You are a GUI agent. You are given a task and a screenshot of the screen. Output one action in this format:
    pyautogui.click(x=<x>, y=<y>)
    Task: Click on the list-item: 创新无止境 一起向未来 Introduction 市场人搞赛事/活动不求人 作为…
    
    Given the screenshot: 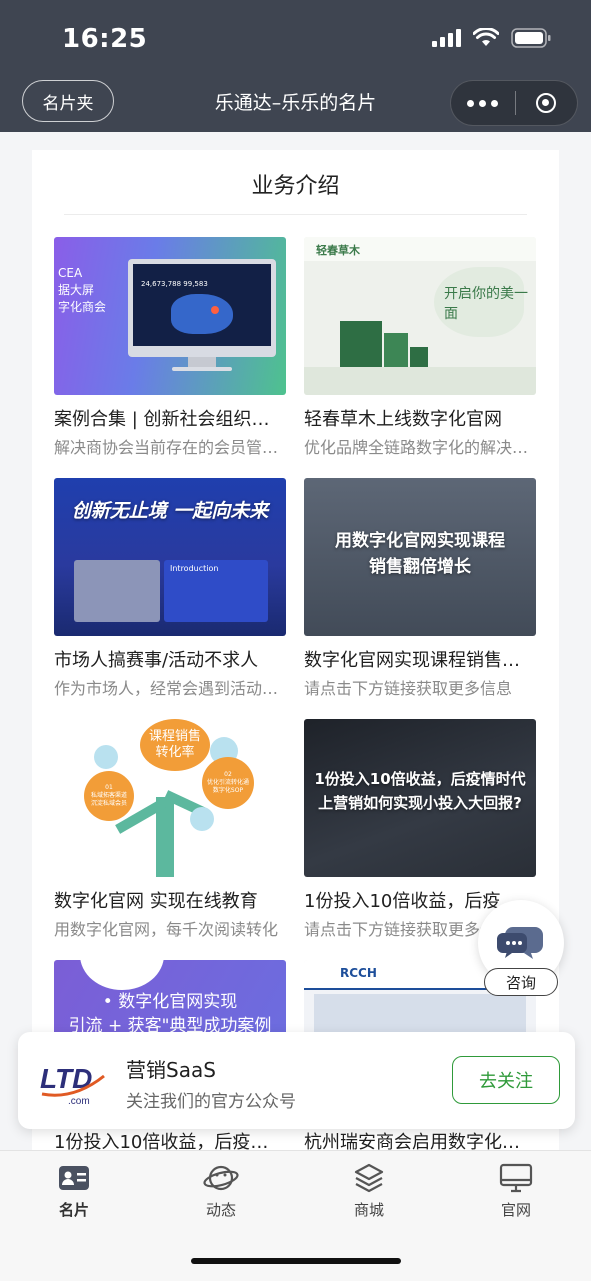 What is the action you would take?
    pyautogui.click(x=170, y=588)
    